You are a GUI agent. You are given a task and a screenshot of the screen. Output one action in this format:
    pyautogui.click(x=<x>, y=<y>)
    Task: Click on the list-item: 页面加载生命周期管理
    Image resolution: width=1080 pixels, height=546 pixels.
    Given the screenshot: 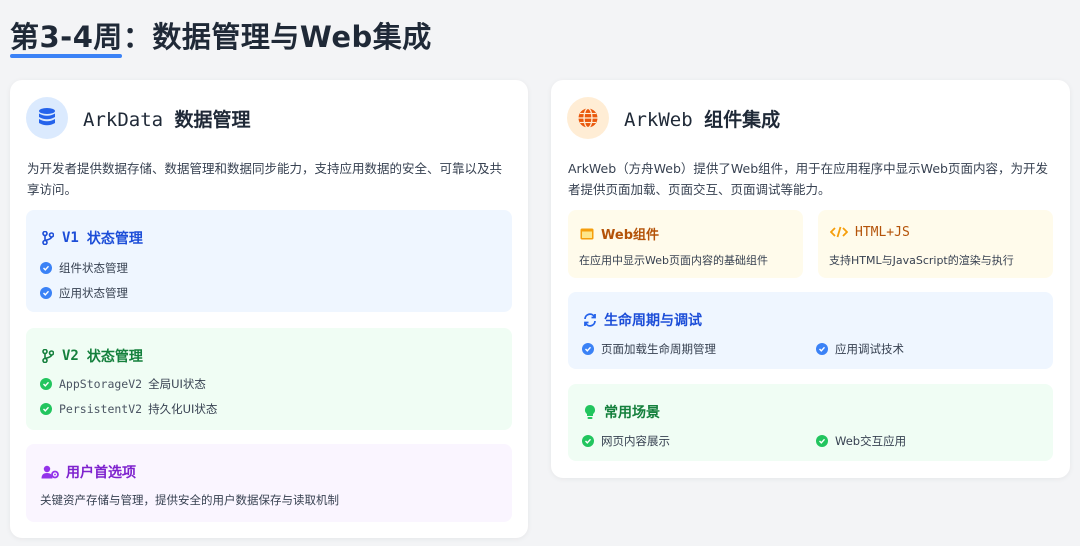 What is the action you would take?
    pyautogui.click(x=649, y=349)
    